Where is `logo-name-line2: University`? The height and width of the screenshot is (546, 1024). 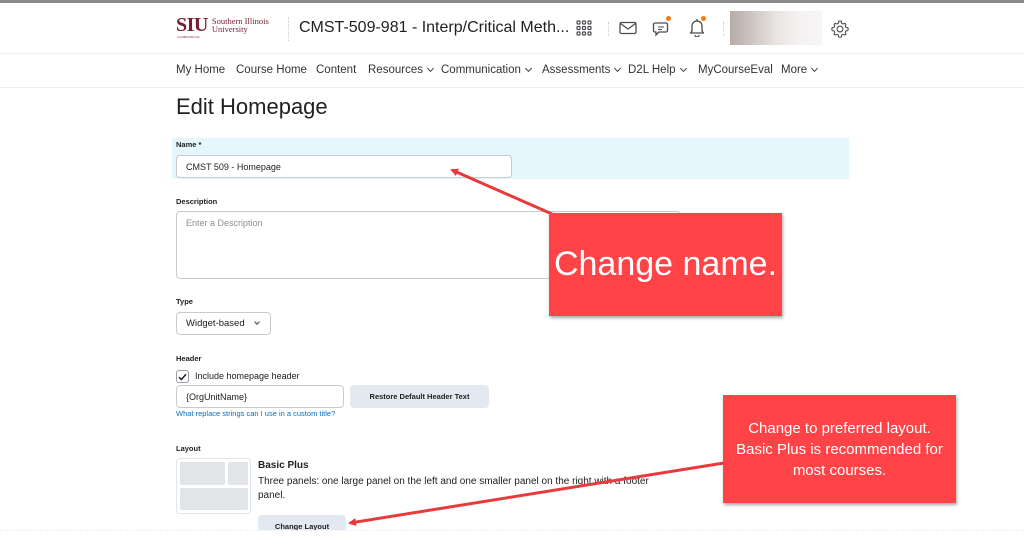 logo-name-line2: University is located at coordinates (229, 29).